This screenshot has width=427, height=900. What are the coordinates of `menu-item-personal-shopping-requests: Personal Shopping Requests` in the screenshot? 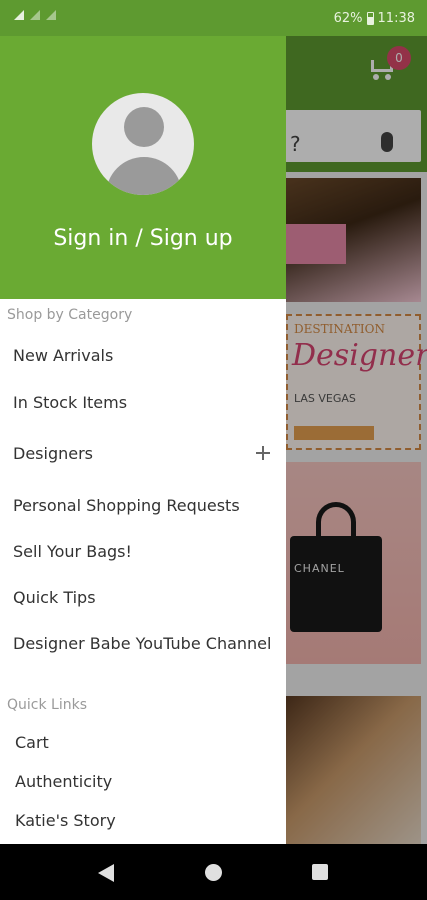 It's located at (144, 506).